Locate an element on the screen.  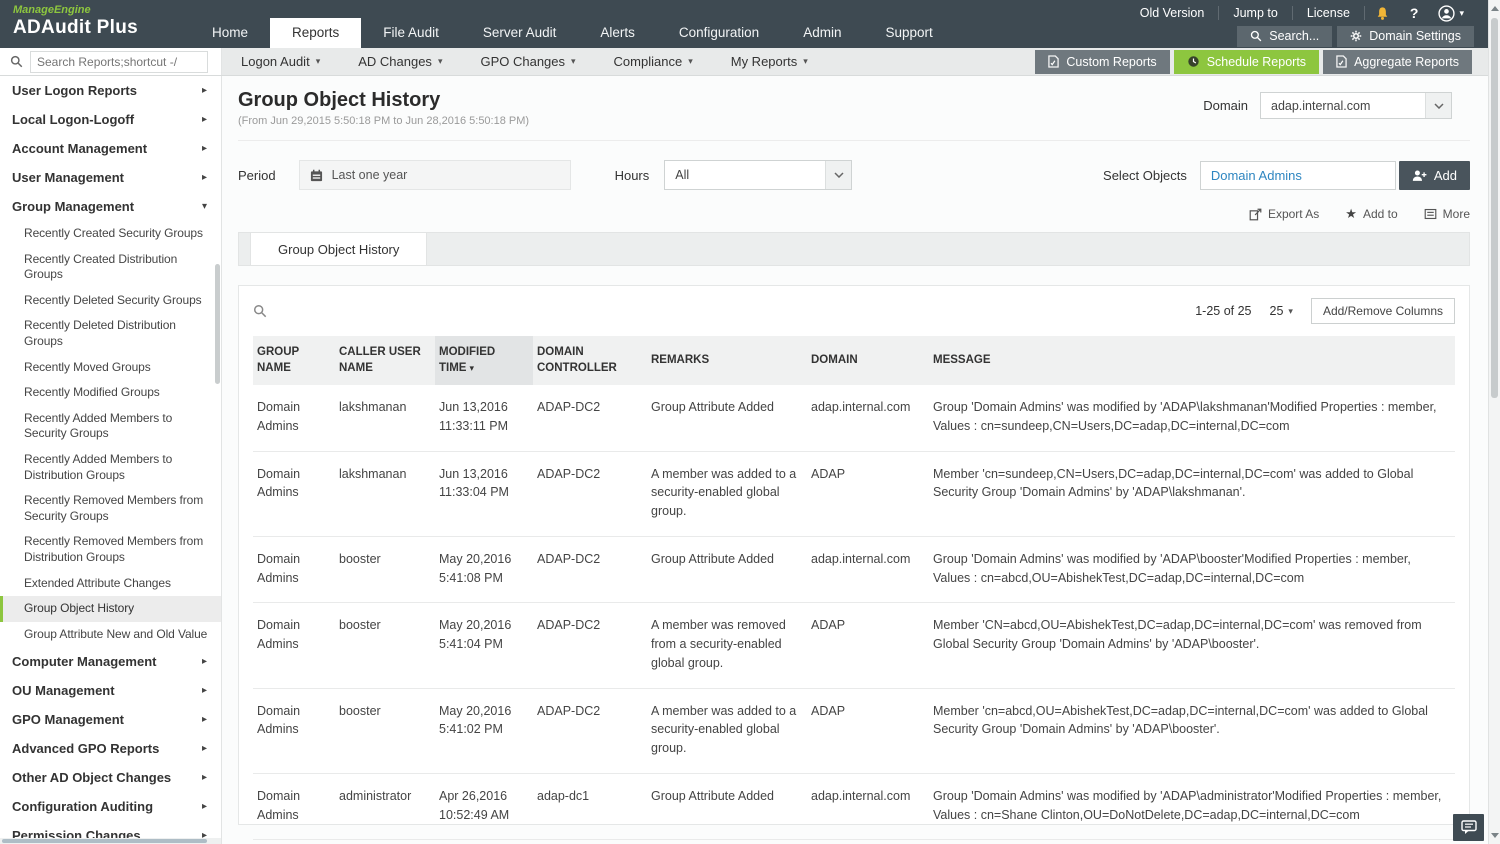
sidebar-subitem: Recently Deleted Distribution Groups is located at coordinates (110, 333).